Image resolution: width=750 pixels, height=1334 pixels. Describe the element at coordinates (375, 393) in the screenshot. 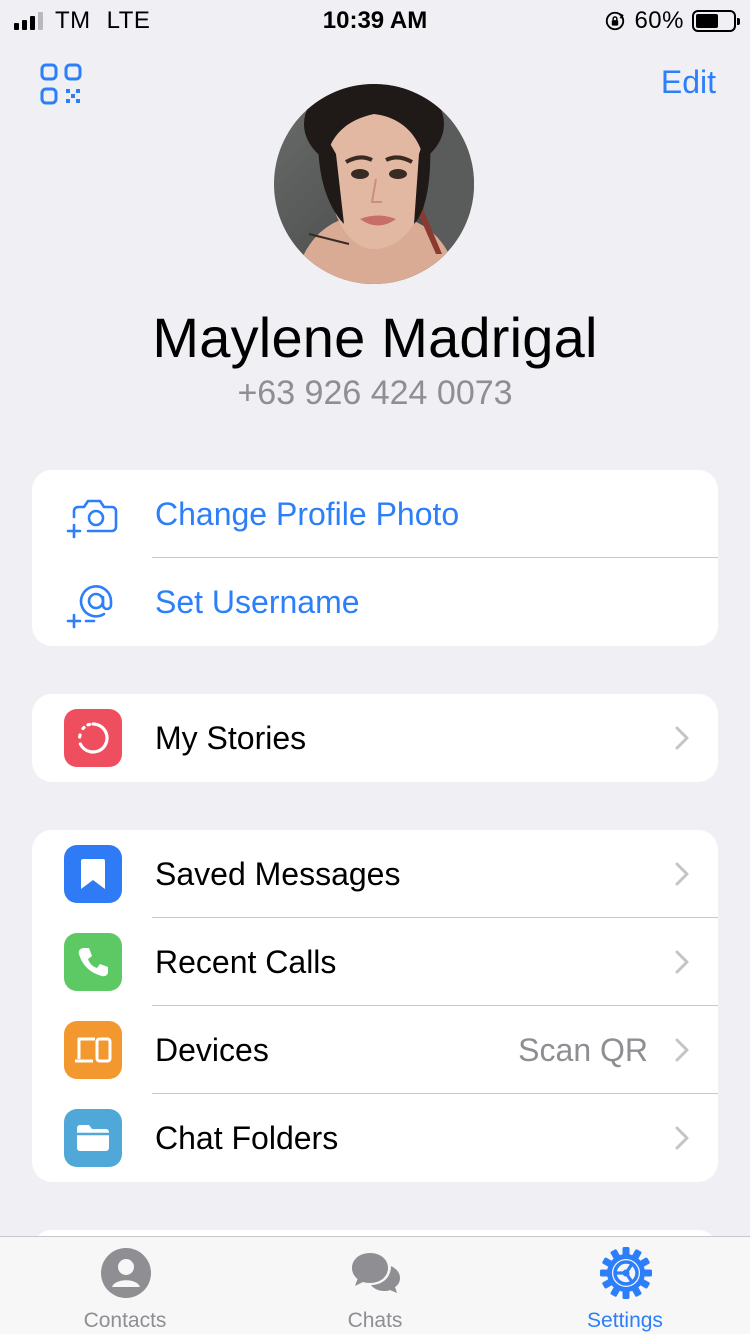

I see `profile-phone: +63 926 424 0073` at that location.